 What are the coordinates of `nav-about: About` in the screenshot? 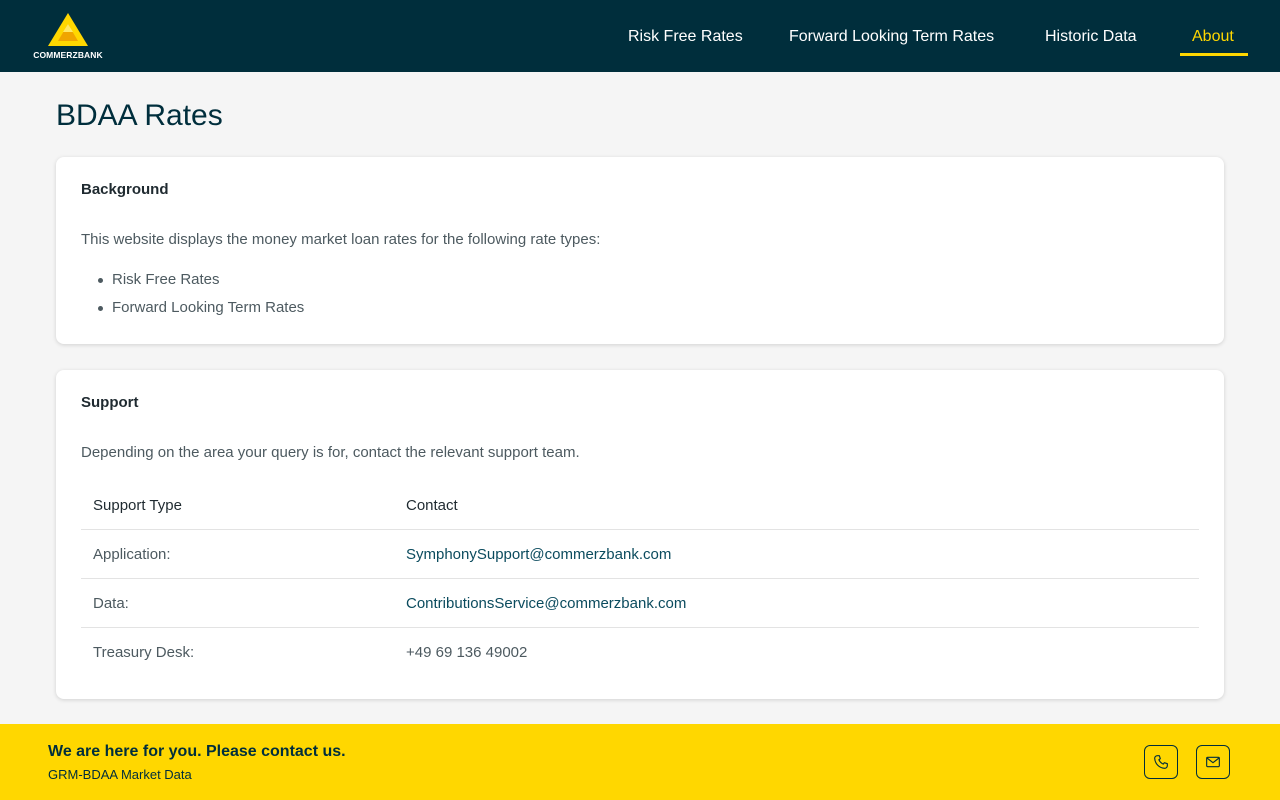 It's located at (1213, 37).